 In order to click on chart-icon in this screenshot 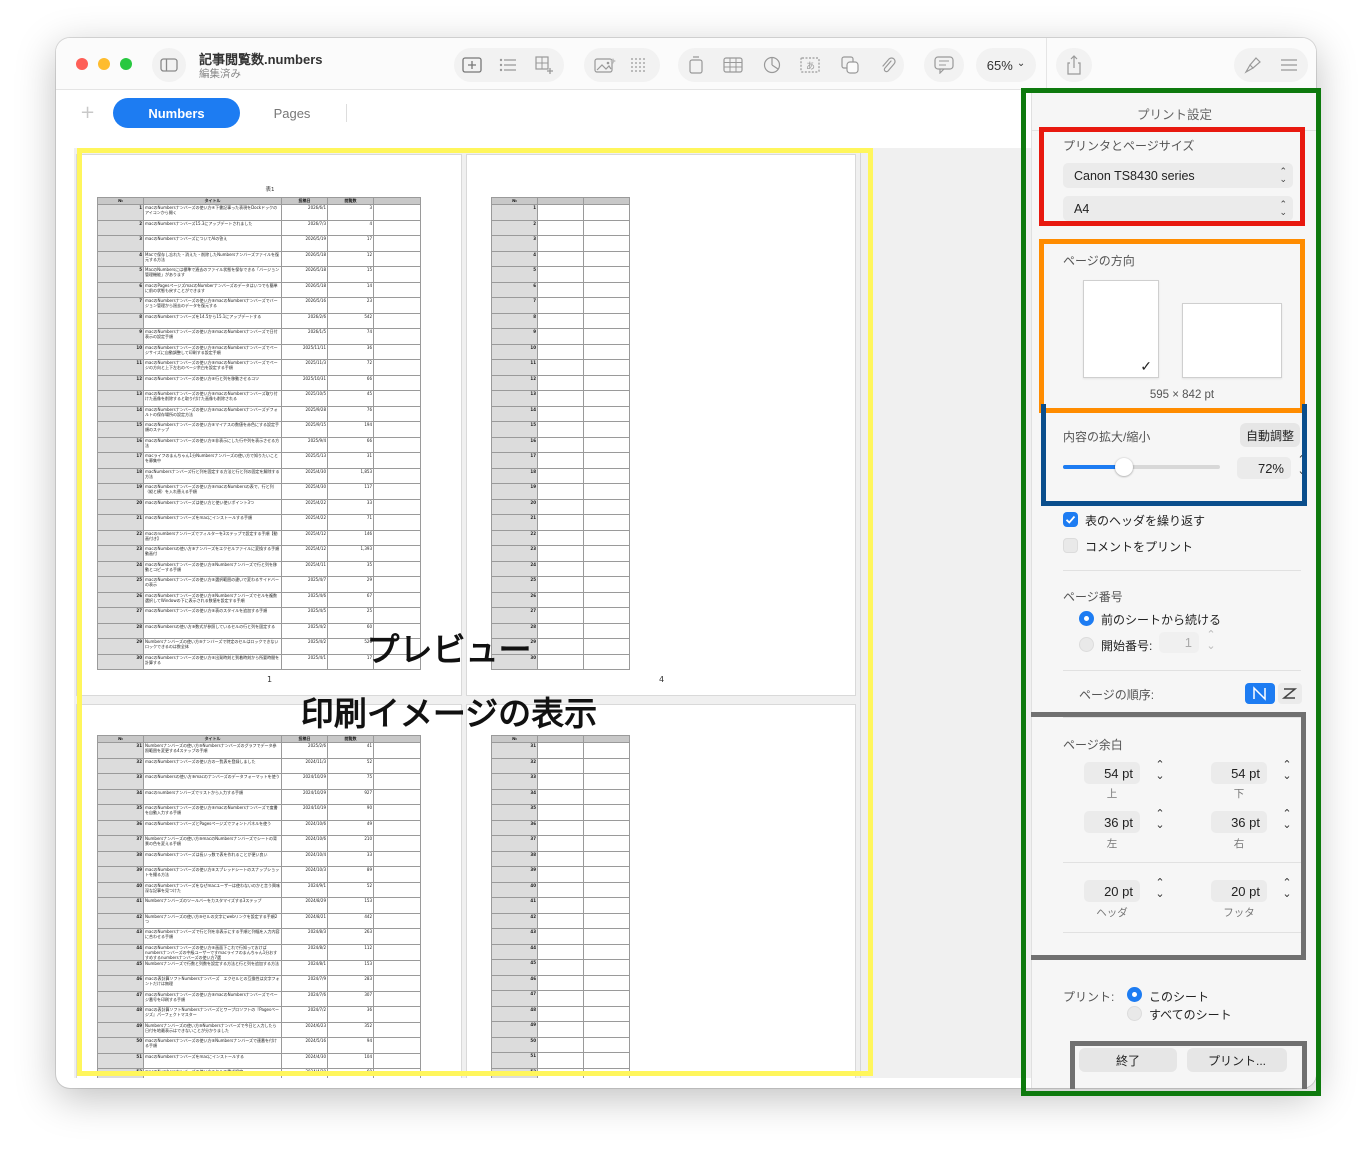, I will do `click(772, 65)`.